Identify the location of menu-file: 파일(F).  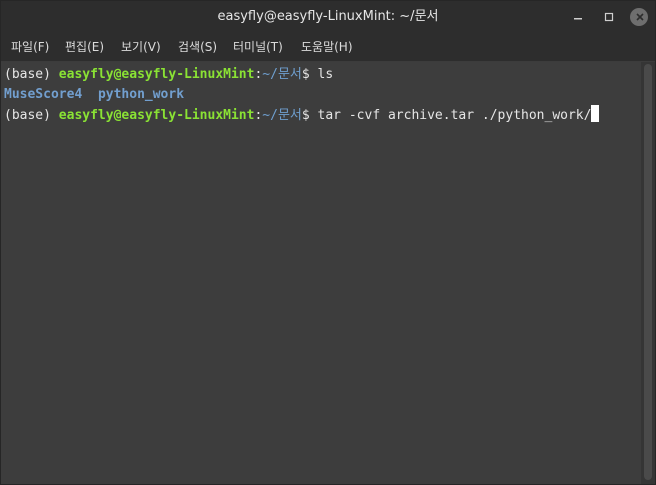
(30, 47).